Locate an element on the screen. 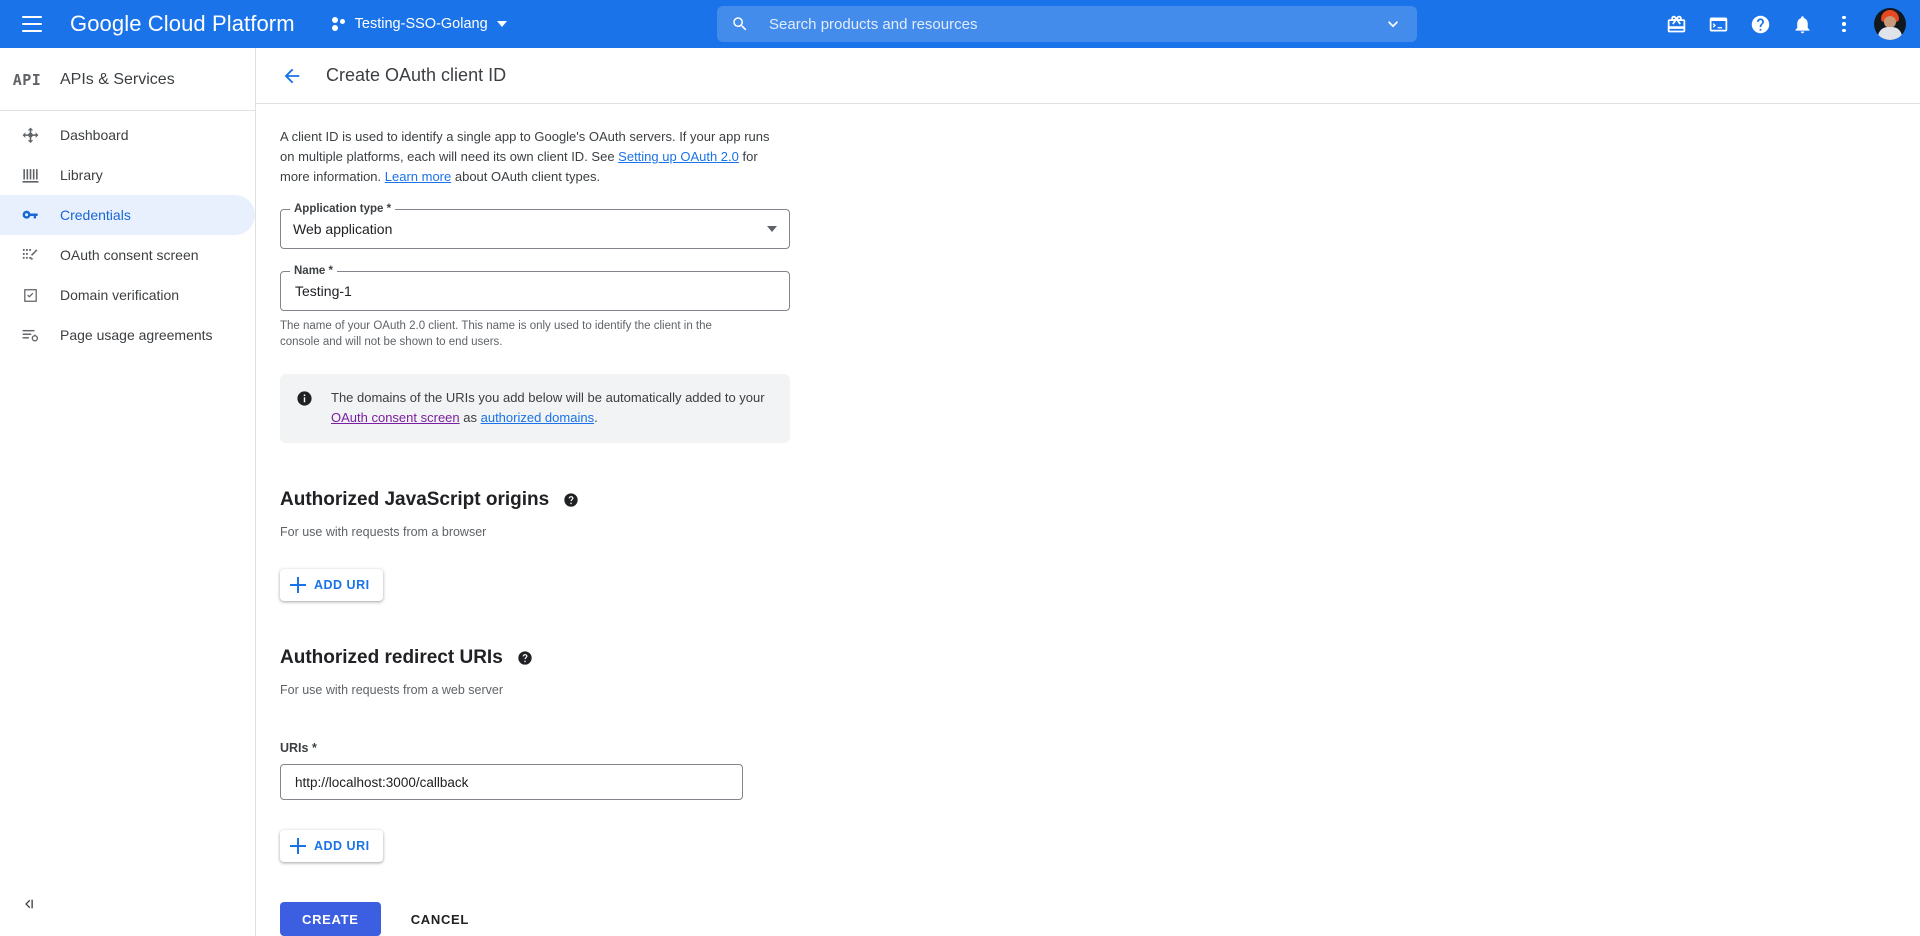  collapse-panel-icon is located at coordinates (28, 904).